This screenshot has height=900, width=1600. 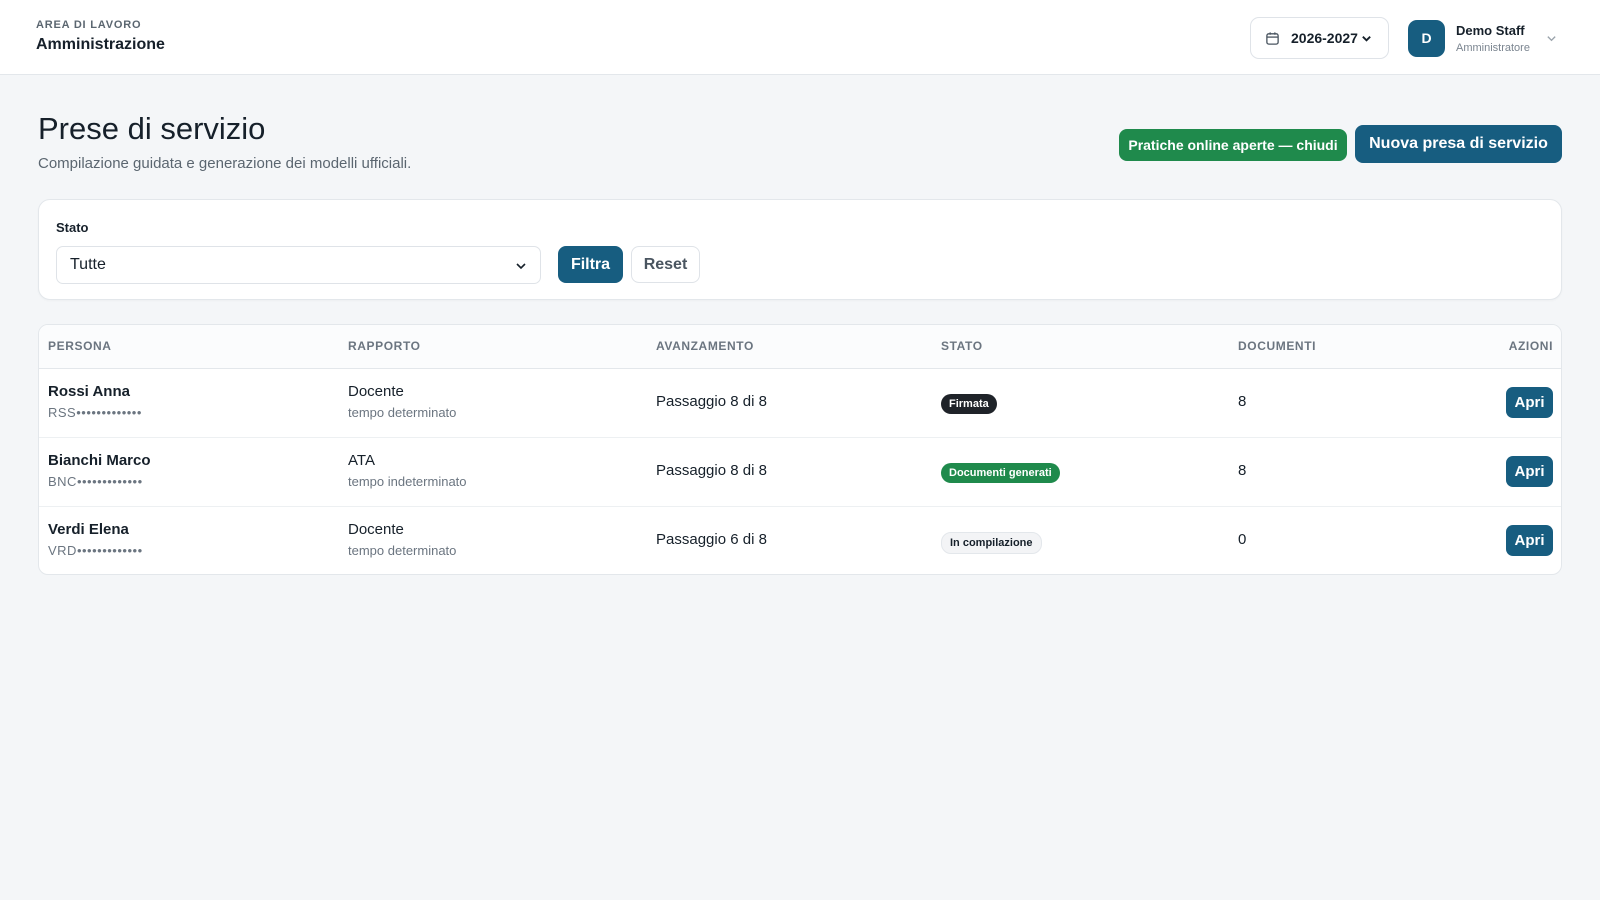 I want to click on progress-text: Passaggio 6 di 8, so click(x=711, y=539).